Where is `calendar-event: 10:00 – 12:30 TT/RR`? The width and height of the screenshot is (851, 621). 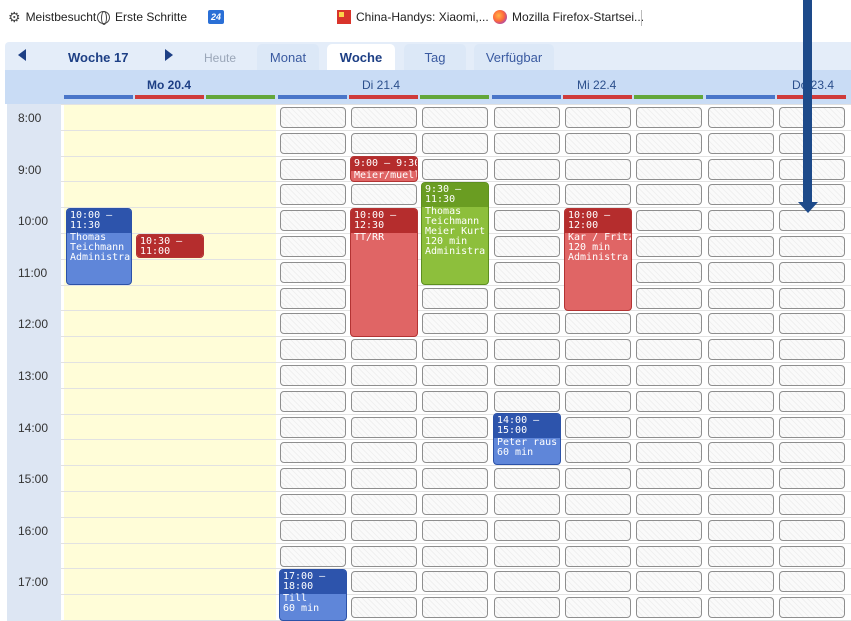 calendar-event: 10:00 – 12:30 TT/RR is located at coordinates (384, 272).